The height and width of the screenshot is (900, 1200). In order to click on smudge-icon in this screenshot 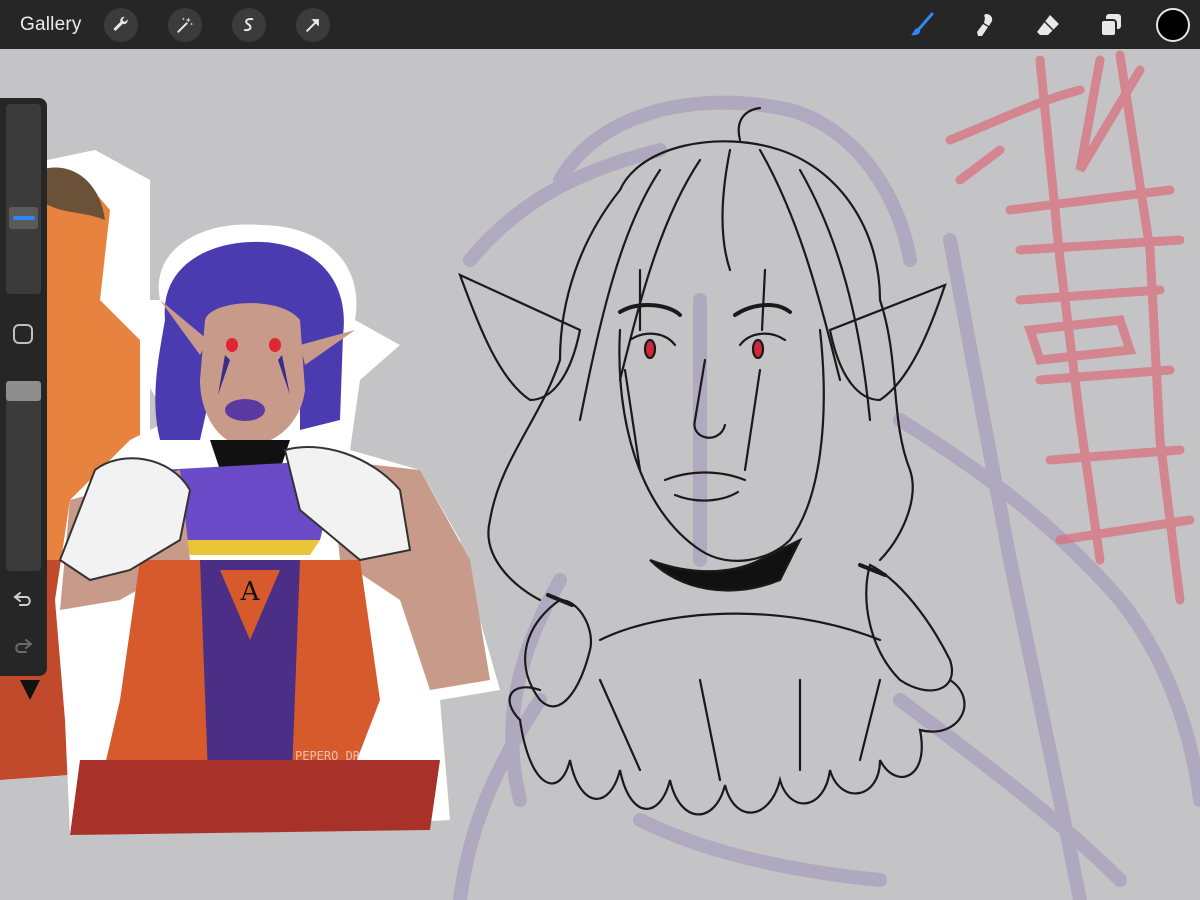, I will do `click(985, 24)`.